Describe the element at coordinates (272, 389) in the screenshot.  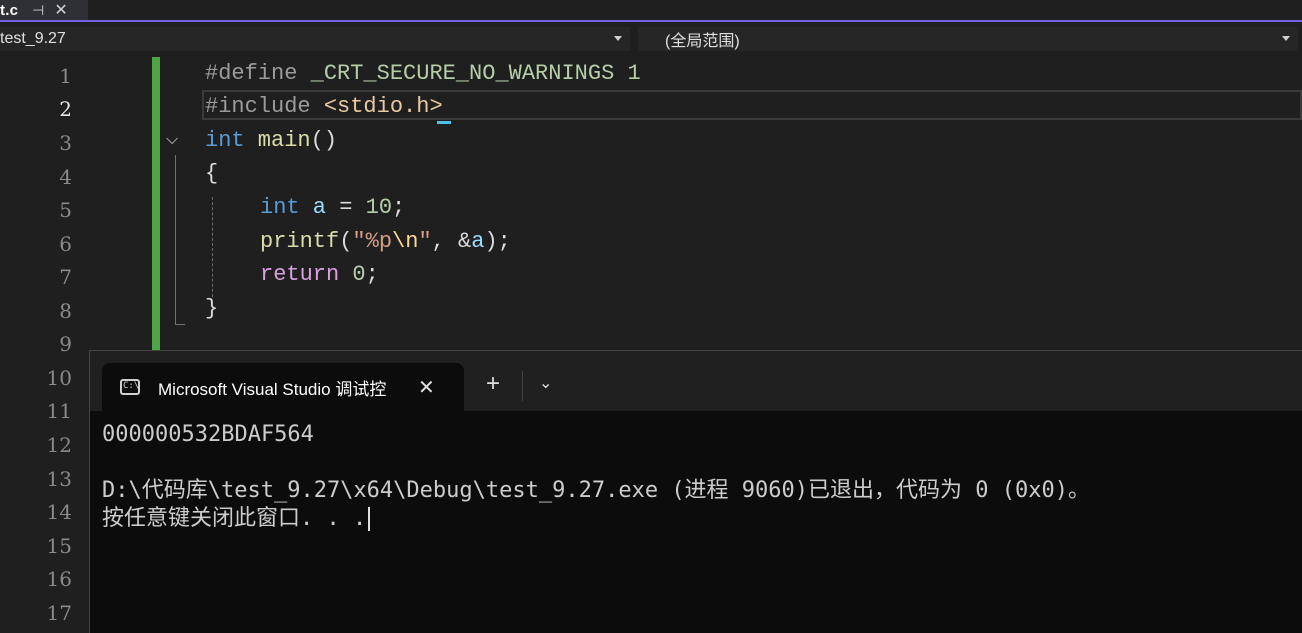
I see `terminal-tab-title: Microsoft Visual Studio 调试控` at that location.